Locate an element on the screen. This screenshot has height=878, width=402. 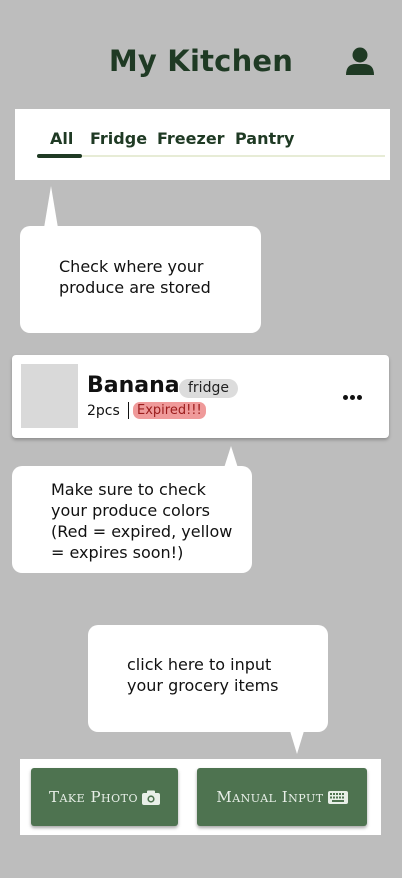
storage-location-badge: fridge is located at coordinates (208, 388).